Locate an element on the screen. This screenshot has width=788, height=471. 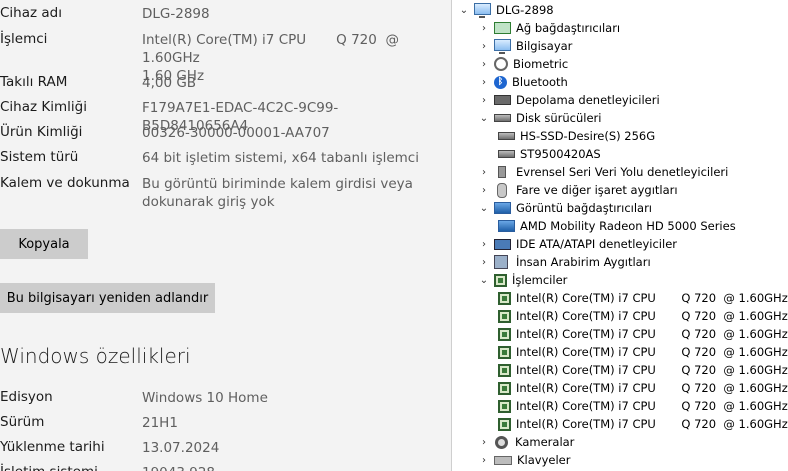
spec-label: İşlemci is located at coordinates (24, 39).